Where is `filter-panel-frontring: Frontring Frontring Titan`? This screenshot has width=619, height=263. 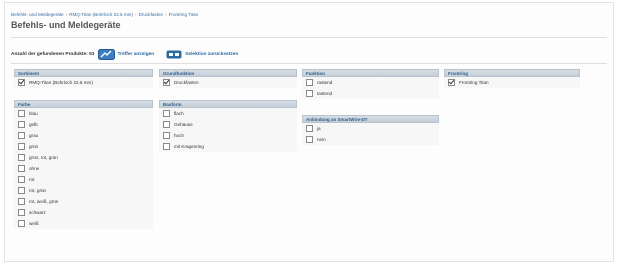 filter-panel-frontring: Frontring Frontring Titan is located at coordinates (512, 78).